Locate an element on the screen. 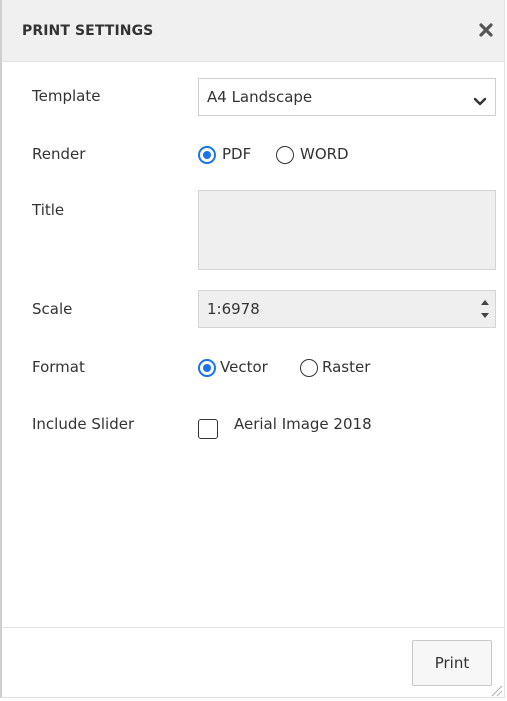 The image size is (507, 701). radio-pdf is located at coordinates (207, 155).